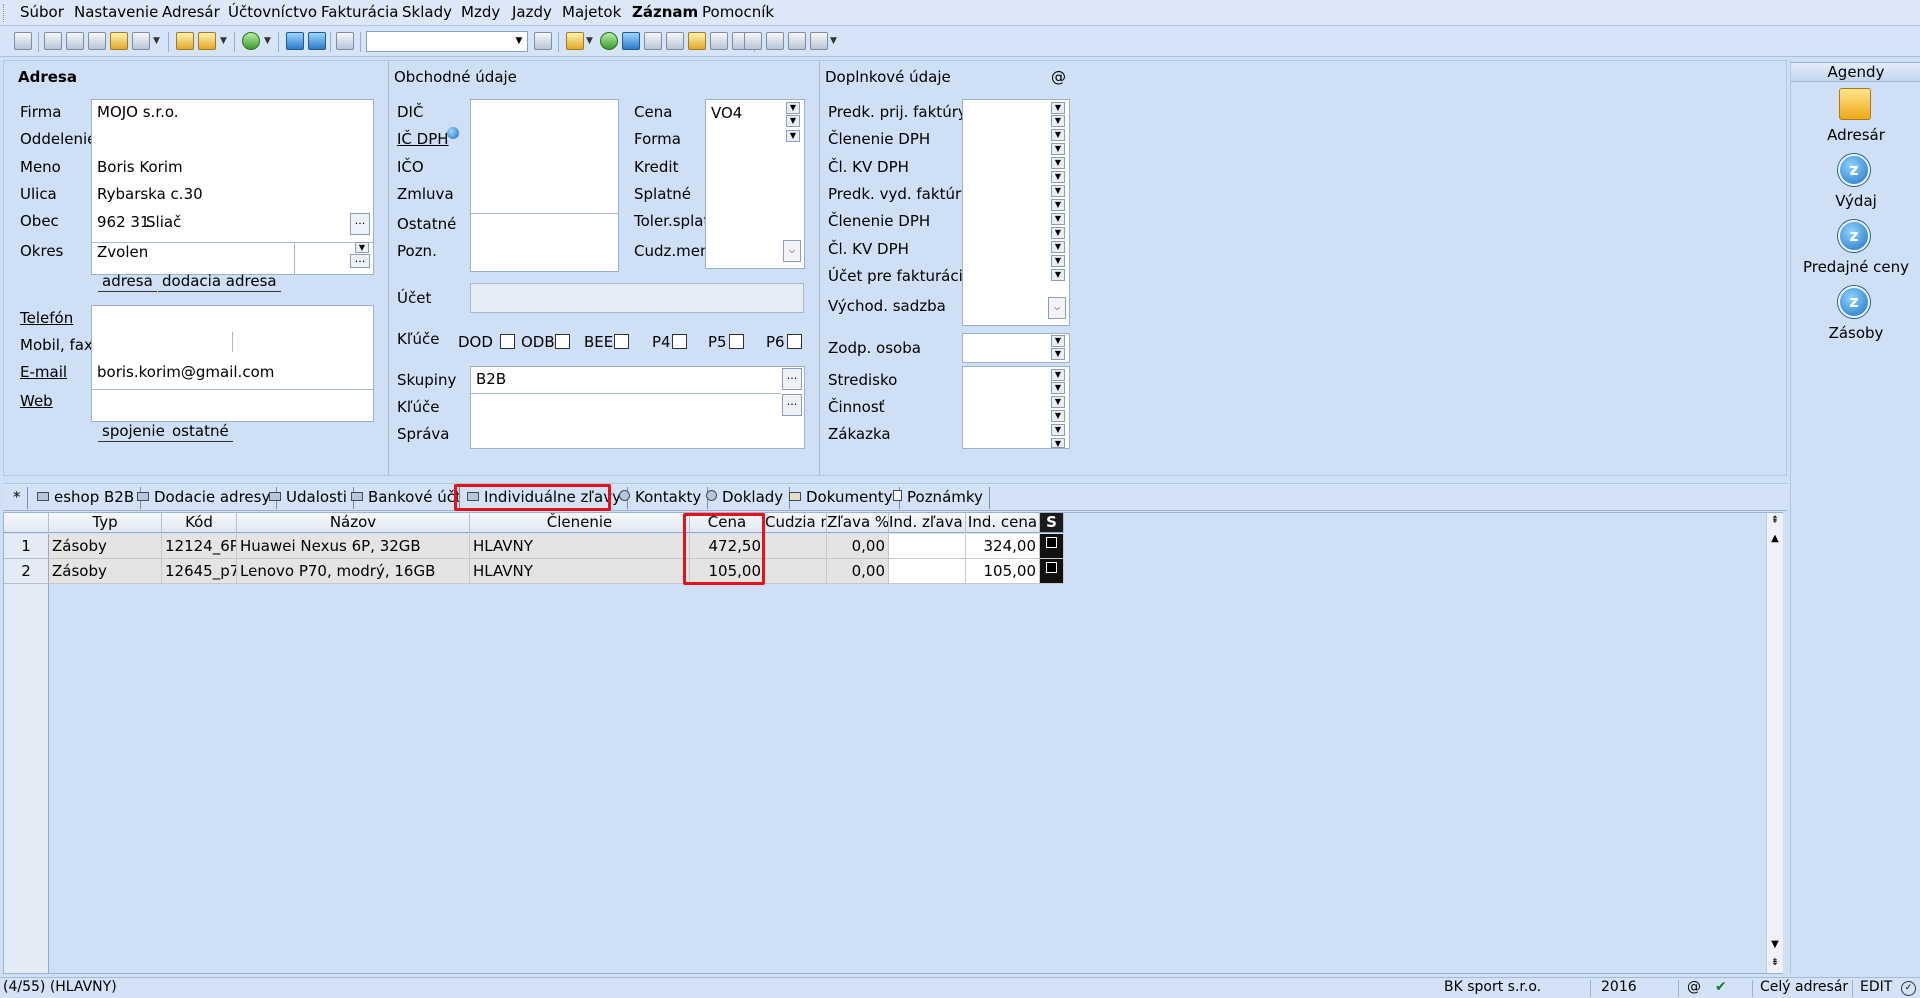 Image resolution: width=1920 pixels, height=998 pixels. What do you see at coordinates (507, 341) in the screenshot?
I see `key-dod-checkbox` at bounding box center [507, 341].